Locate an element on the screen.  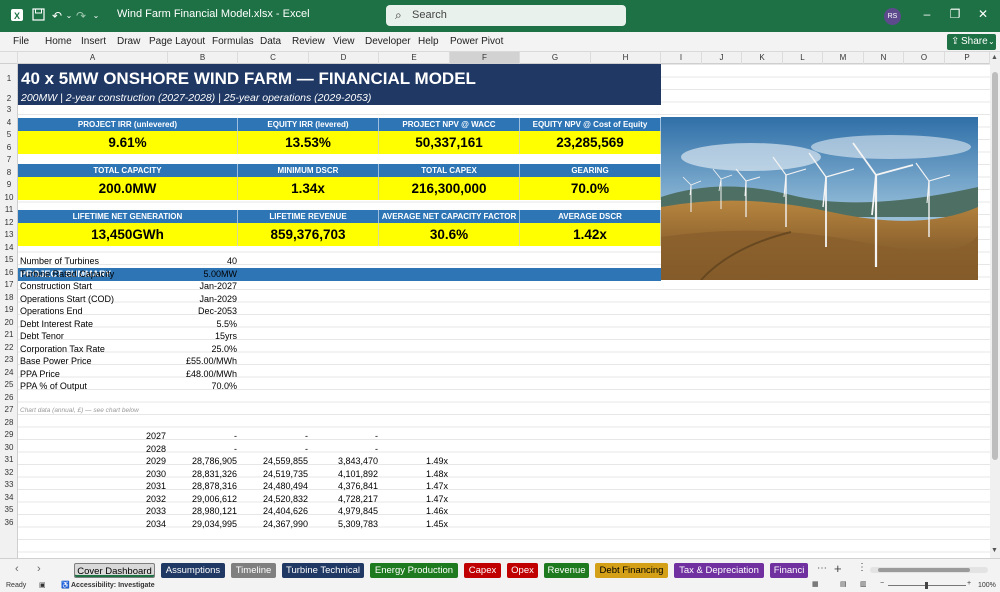
column-header-d: D is located at coordinates (344, 58).